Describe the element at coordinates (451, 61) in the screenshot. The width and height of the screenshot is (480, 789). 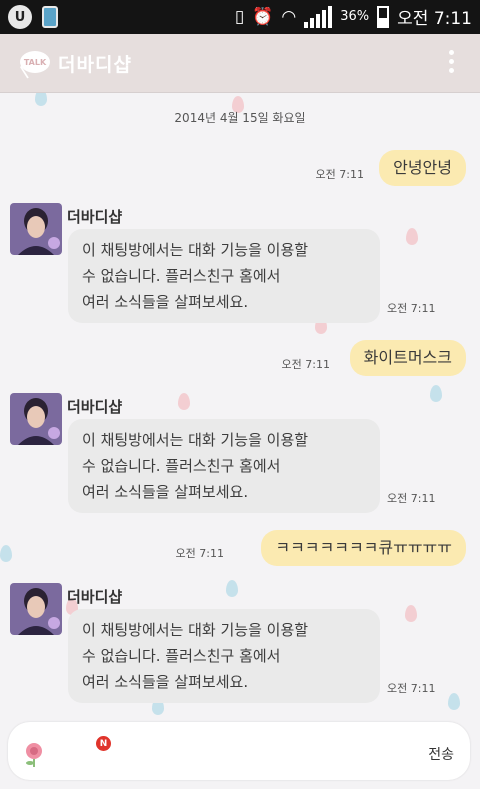
I see `more-menu-icon` at that location.